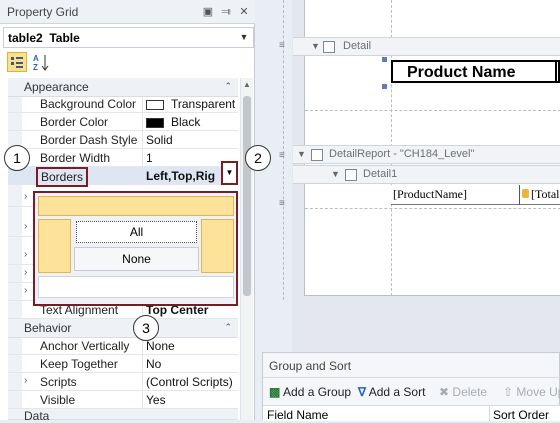  I want to click on prop-label: Anchor Vertically, so click(85, 346).